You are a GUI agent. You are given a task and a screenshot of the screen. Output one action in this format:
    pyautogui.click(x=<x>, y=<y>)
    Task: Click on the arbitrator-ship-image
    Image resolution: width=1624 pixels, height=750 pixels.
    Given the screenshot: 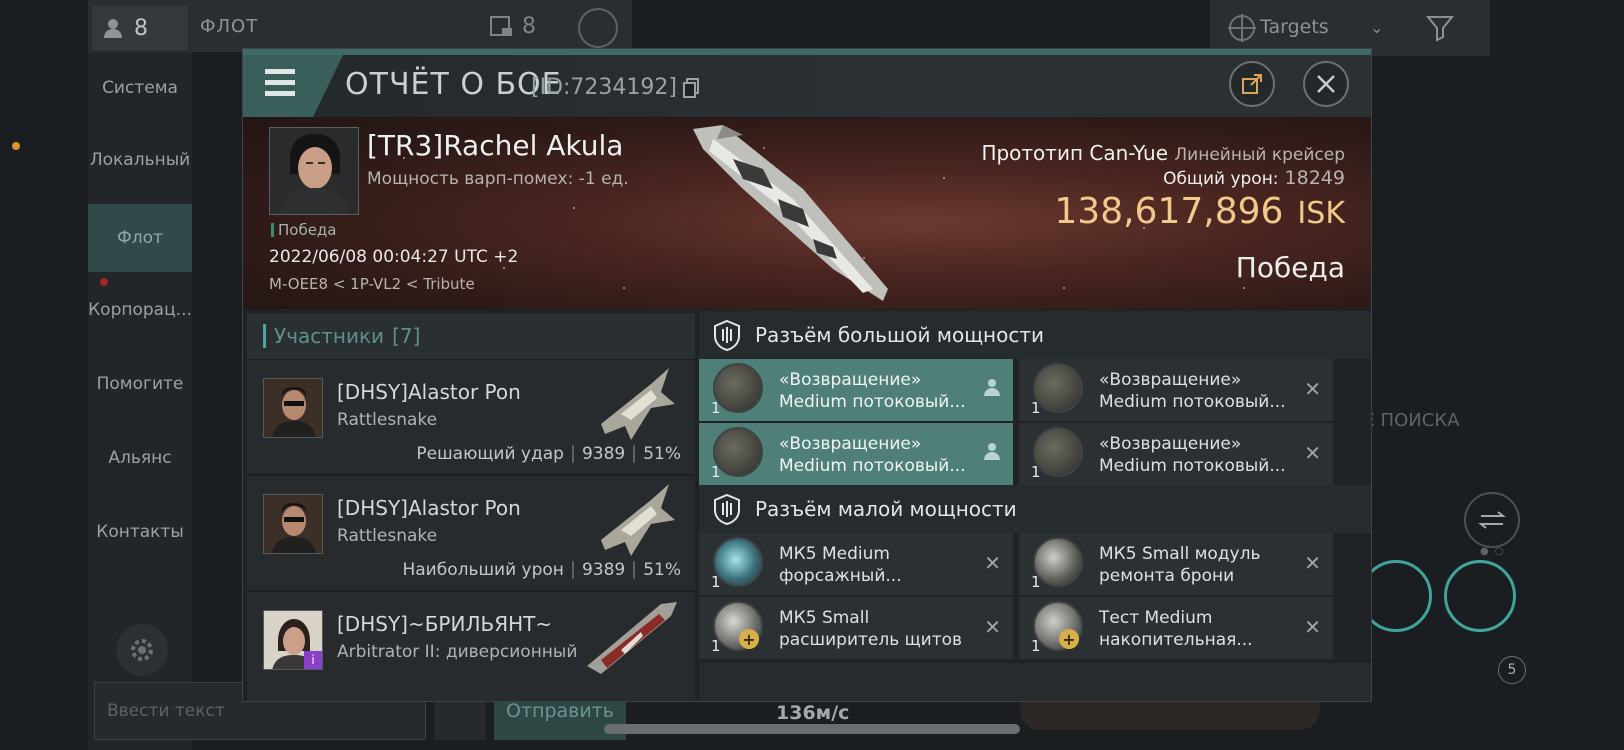 What is the action you would take?
    pyautogui.click(x=632, y=638)
    